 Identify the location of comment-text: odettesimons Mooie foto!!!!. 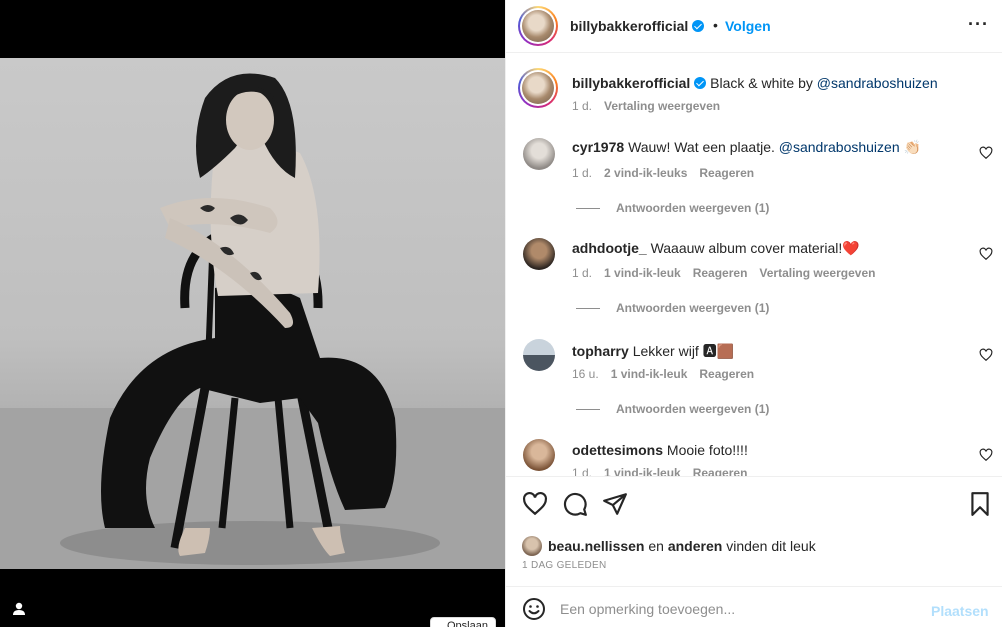
(660, 450).